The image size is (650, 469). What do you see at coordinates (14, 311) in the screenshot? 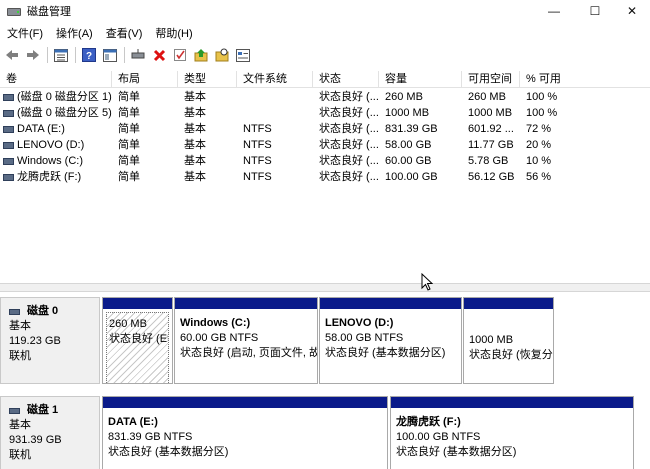
I see `disk-icon` at bounding box center [14, 311].